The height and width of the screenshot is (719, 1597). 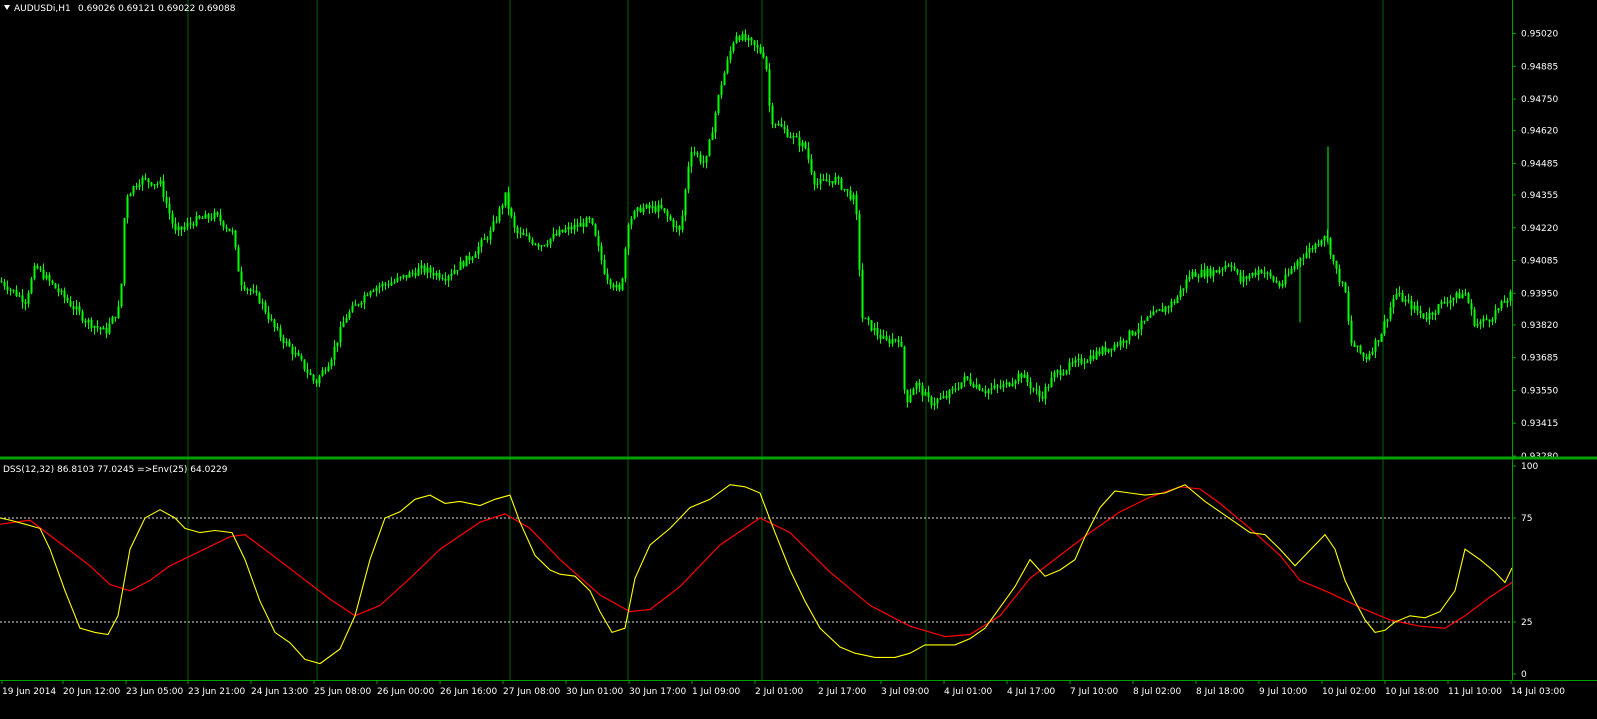 What do you see at coordinates (1539, 35) in the screenshot?
I see `price-tick-label: 0.95020` at bounding box center [1539, 35].